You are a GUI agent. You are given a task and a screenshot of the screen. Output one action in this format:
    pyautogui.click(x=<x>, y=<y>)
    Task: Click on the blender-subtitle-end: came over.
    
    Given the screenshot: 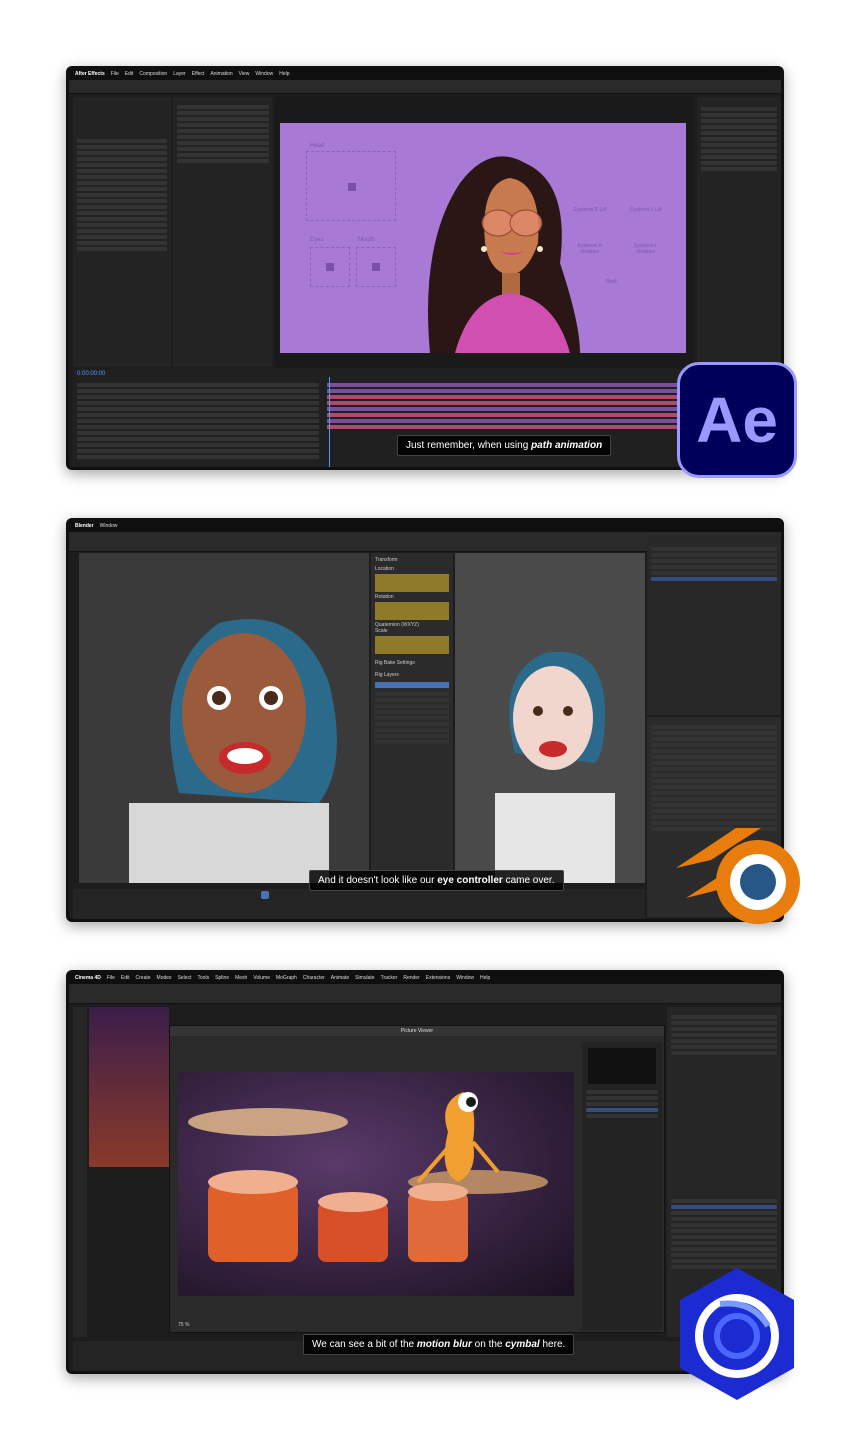 What is the action you would take?
    pyautogui.click(x=528, y=880)
    